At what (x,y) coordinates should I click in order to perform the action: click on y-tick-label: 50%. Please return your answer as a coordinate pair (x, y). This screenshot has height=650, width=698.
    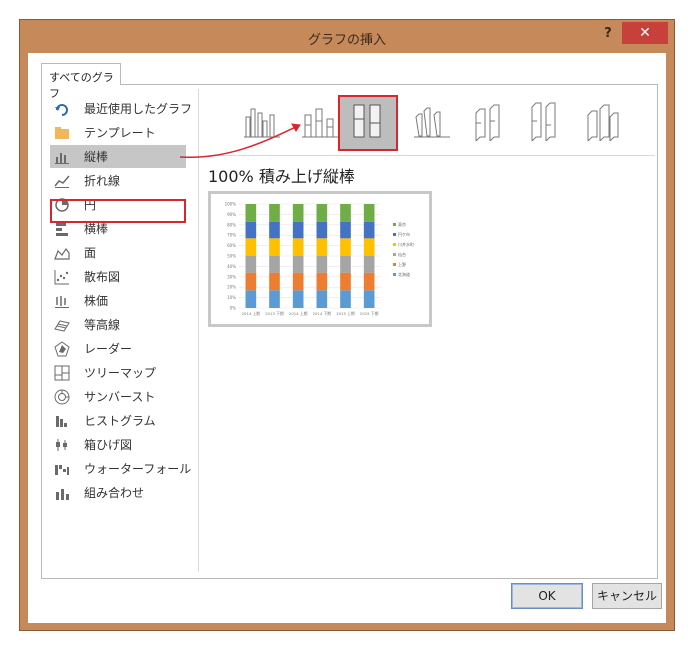
    Looking at the image, I should click on (231, 256).